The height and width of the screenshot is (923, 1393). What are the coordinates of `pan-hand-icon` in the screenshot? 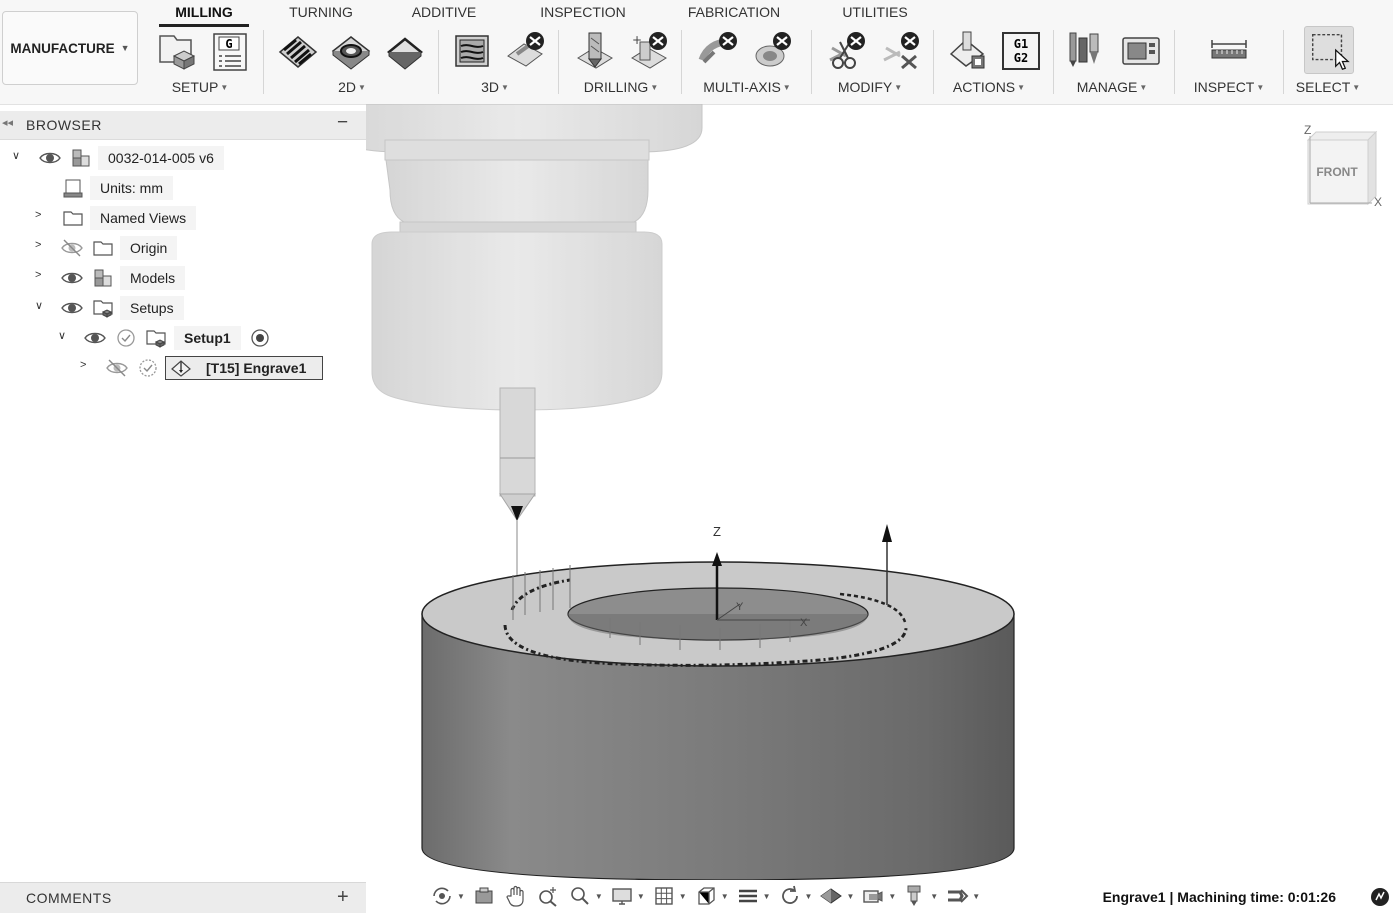 It's located at (516, 896).